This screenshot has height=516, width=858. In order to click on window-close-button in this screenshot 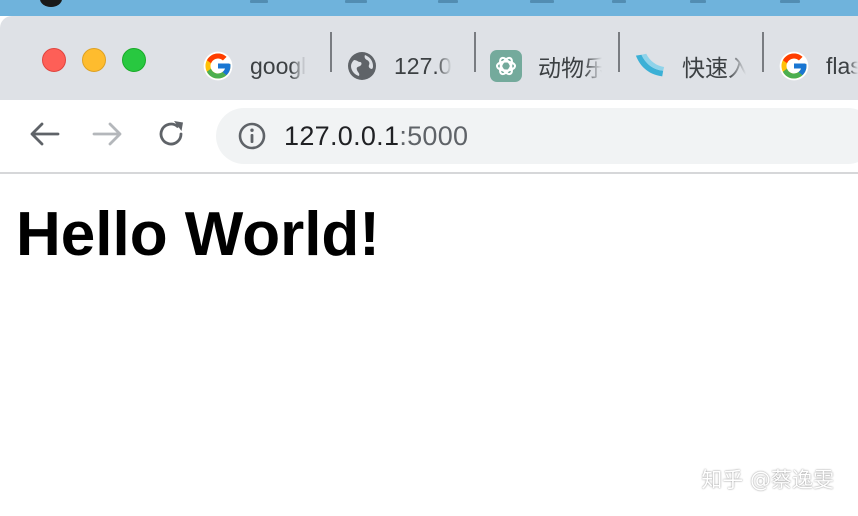, I will do `click(54, 60)`.